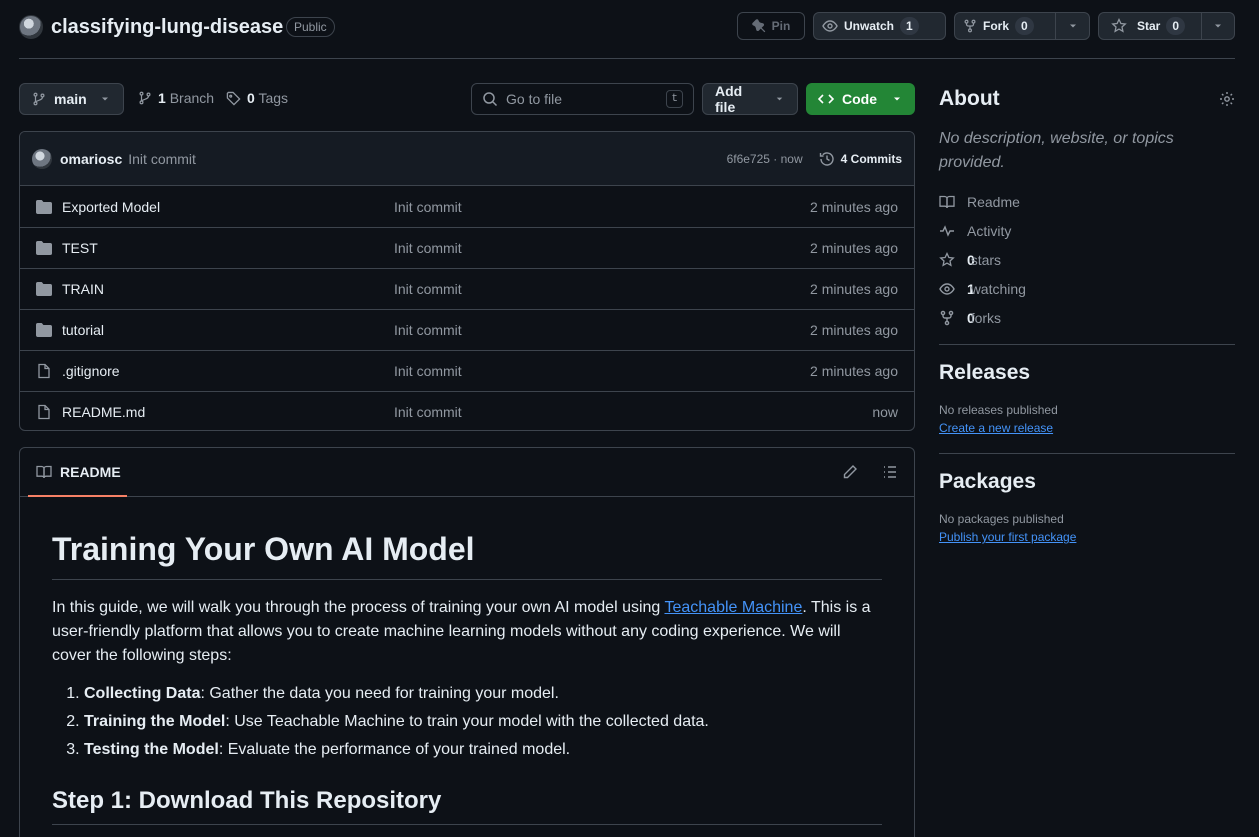 This screenshot has height=837, width=1259. Describe the element at coordinates (467, 370) in the screenshot. I see `file-row: .gitignore Init commit 2 minutes ago` at that location.